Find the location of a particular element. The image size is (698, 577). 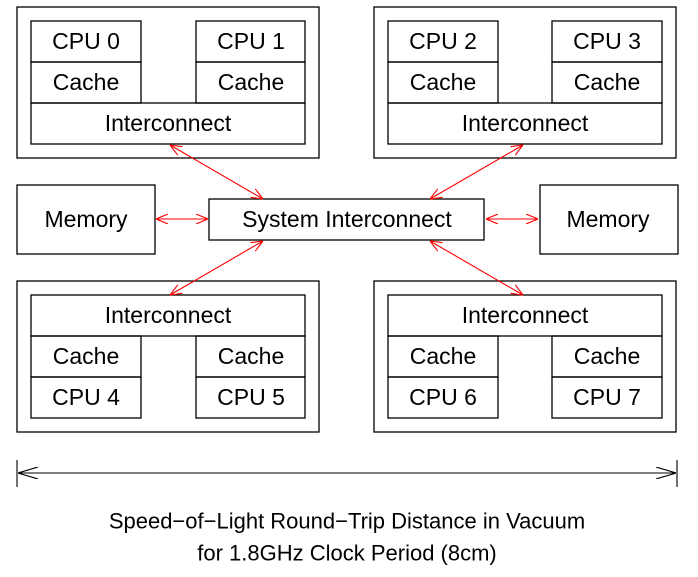

cpu-label: CPU 3 is located at coordinates (607, 41).